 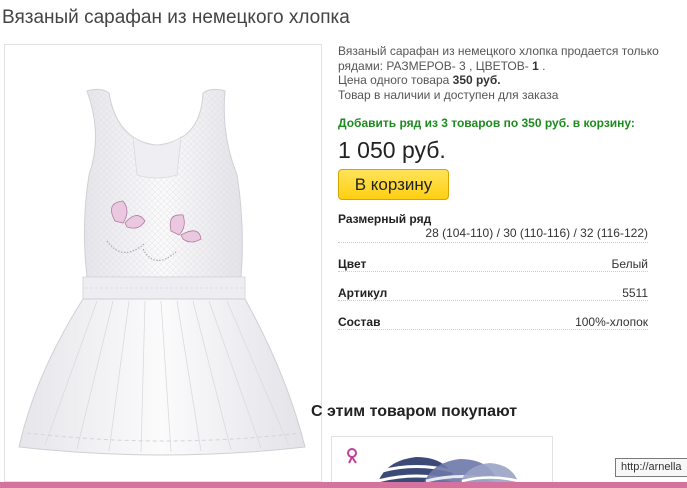 I want to click on link-url-tooltip: http://arnella, so click(x=651, y=467).